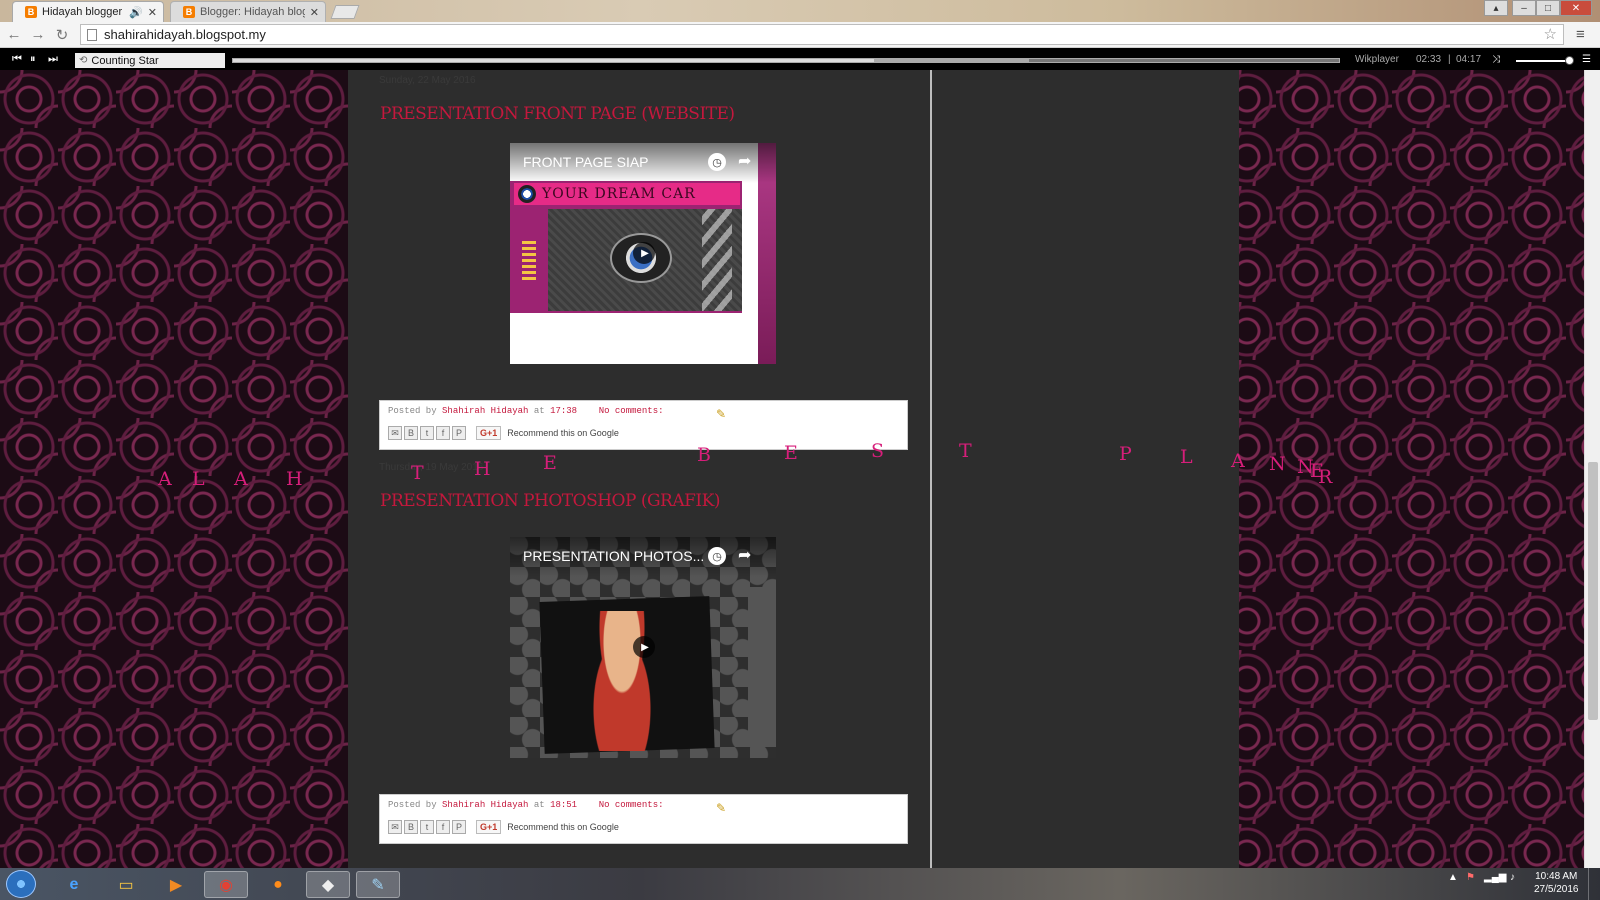 This screenshot has width=1600, height=900. Describe the element at coordinates (252, 12) in the screenshot. I see `tab-label: Blogger: Hidayah blogger` at that location.